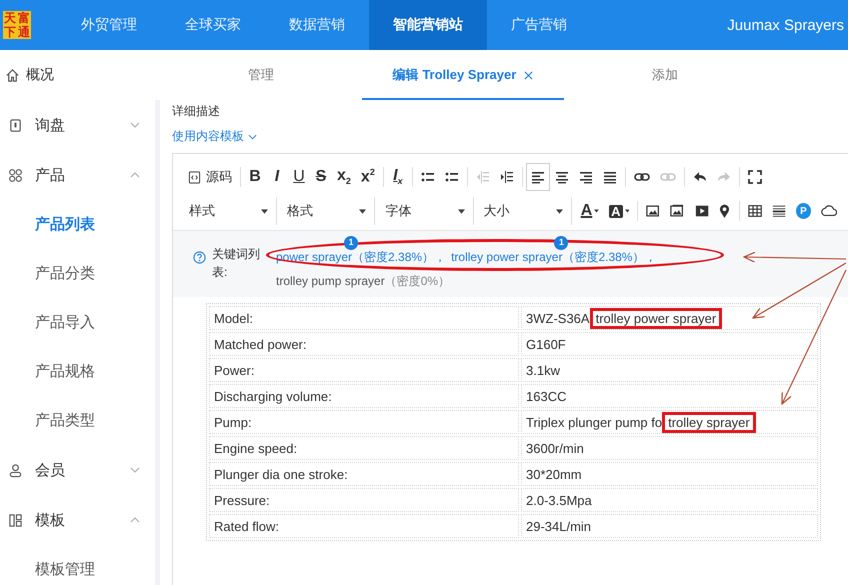 Image resolution: width=848 pixels, height=585 pixels. I want to click on link-icon, so click(642, 177).